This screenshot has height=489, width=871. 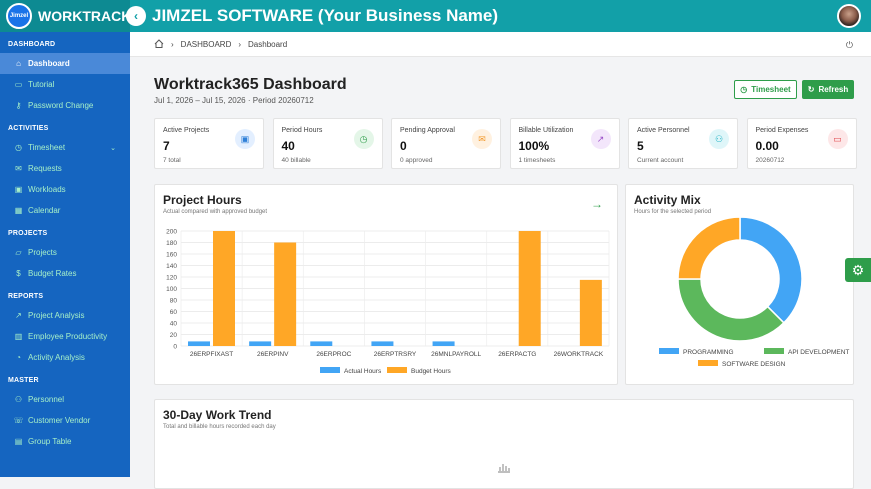 What do you see at coordinates (65, 210) in the screenshot?
I see `sidebar-item-calendar: ▦ Calendar` at bounding box center [65, 210].